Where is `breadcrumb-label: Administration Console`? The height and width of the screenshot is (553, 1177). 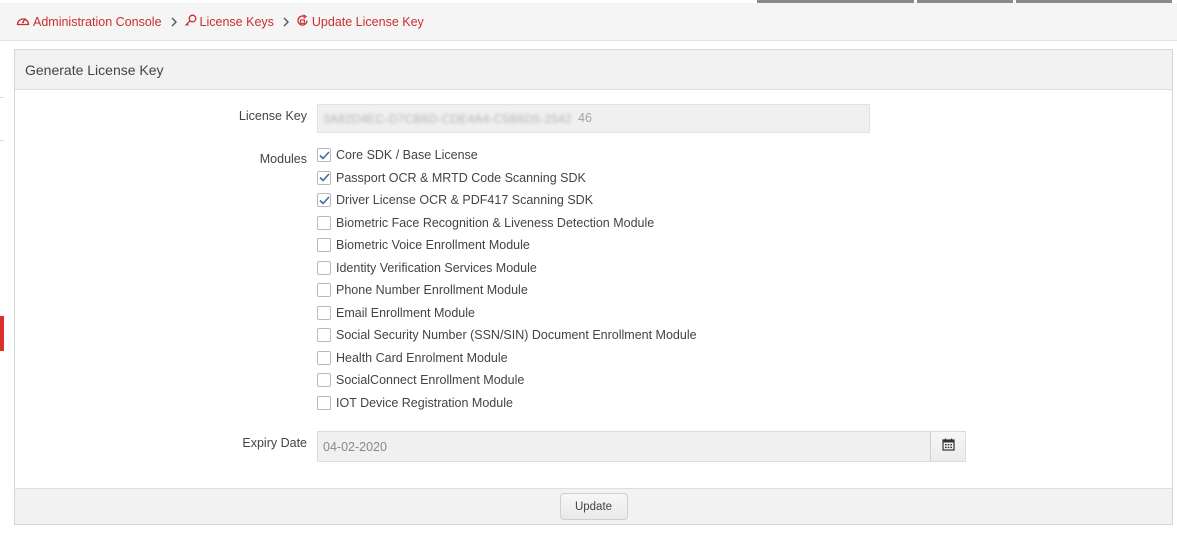 breadcrumb-label: Administration Console is located at coordinates (97, 21).